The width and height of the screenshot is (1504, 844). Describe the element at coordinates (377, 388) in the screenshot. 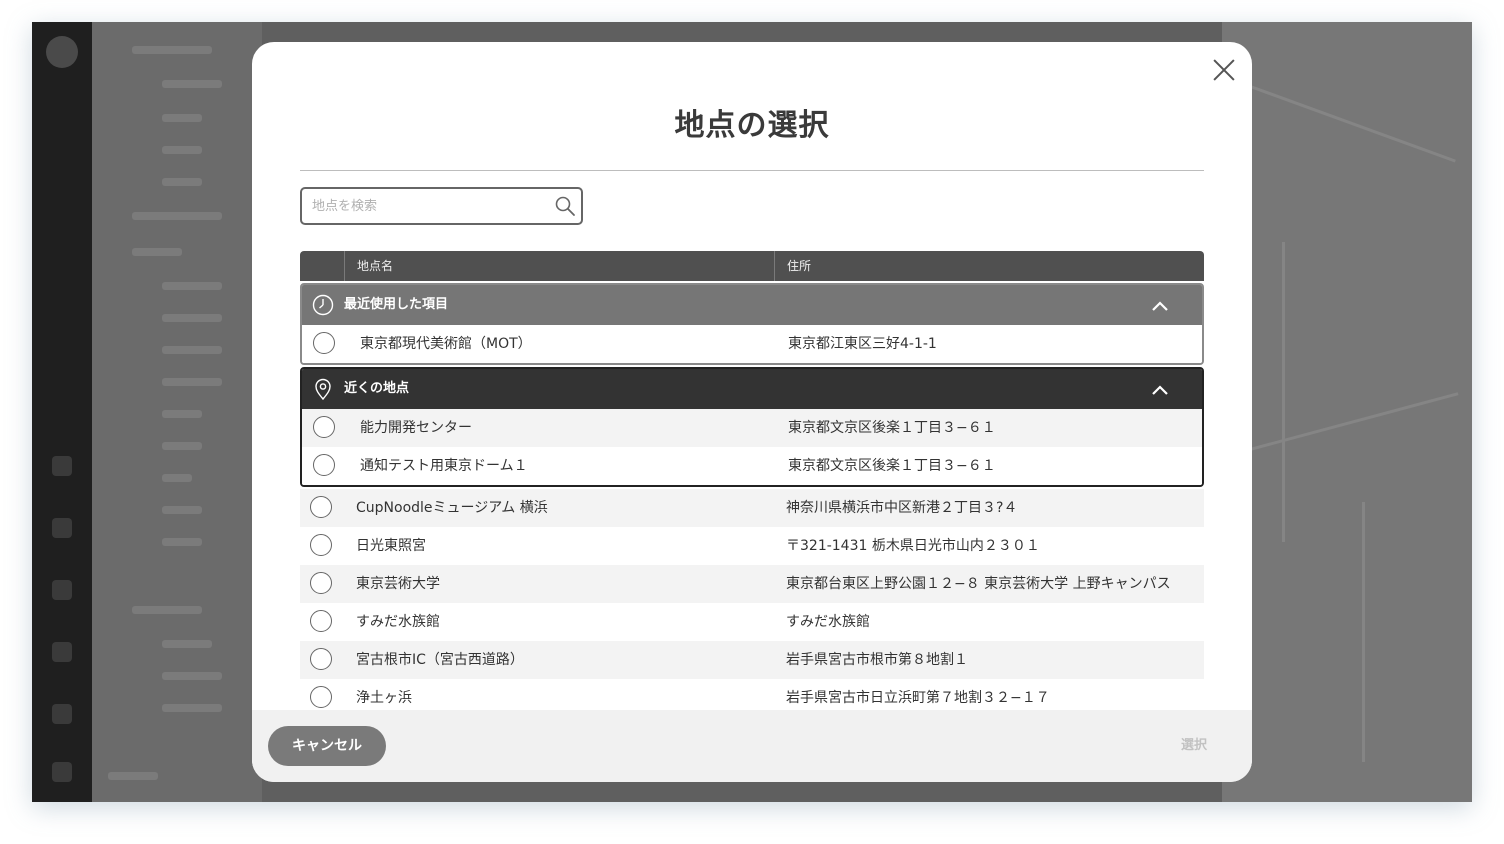

I see `group-label: 近くの地点` at that location.